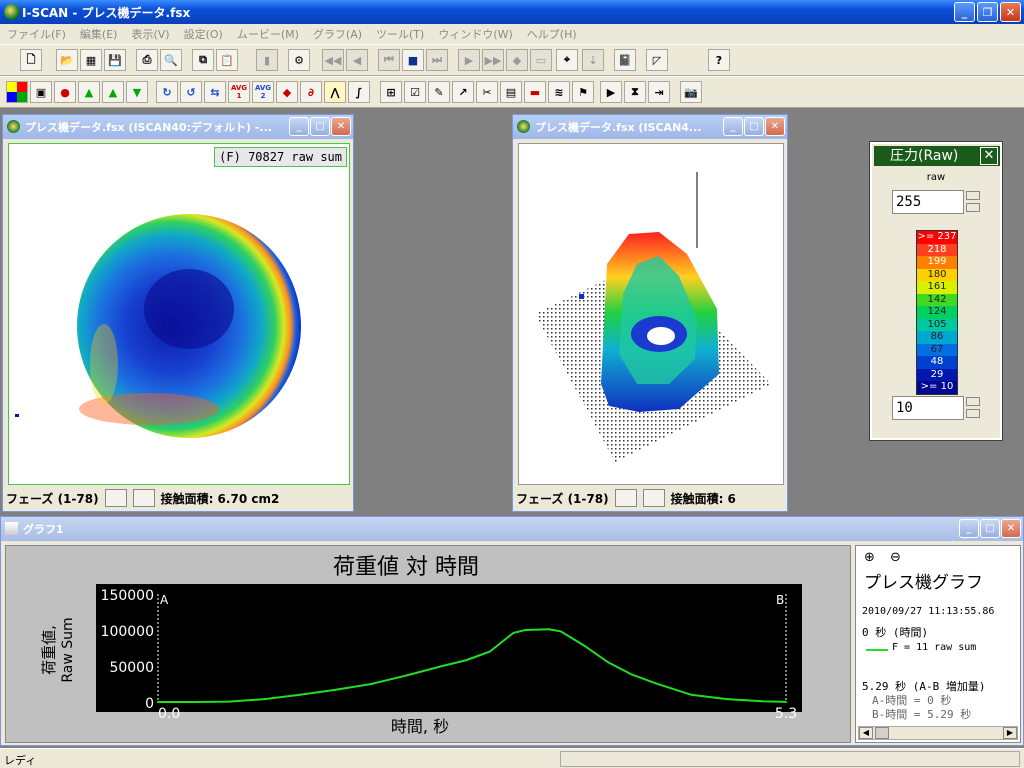 This screenshot has width=1024, height=768. I want to click on zoom-sensor-icon: ⌖, so click(567, 60).